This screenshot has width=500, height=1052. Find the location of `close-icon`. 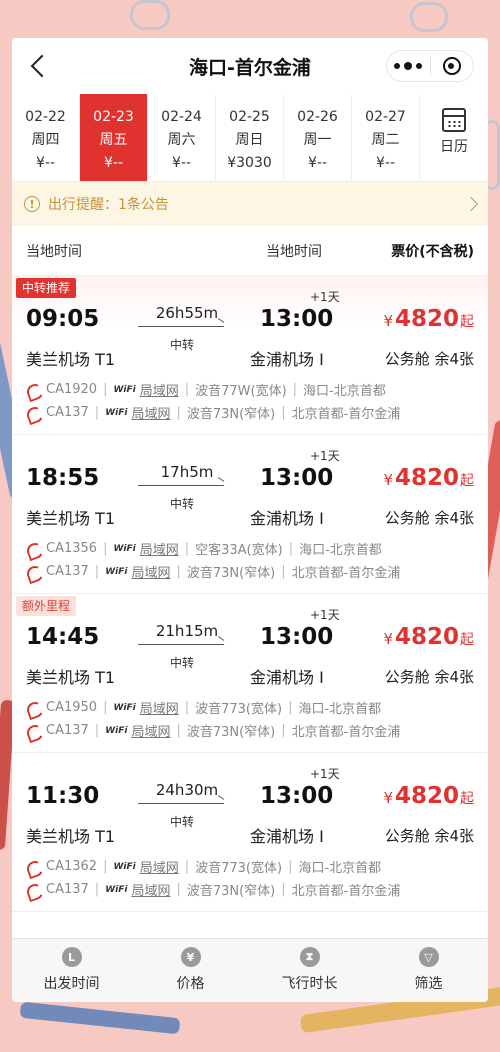

close-icon is located at coordinates (452, 66).